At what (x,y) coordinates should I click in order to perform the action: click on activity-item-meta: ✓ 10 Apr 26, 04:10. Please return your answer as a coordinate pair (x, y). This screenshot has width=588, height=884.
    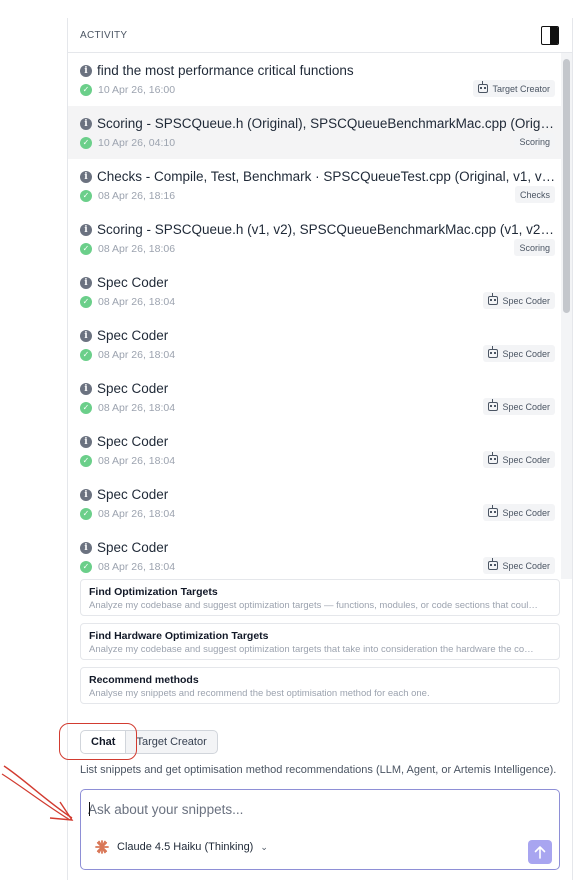
    Looking at the image, I should click on (127, 143).